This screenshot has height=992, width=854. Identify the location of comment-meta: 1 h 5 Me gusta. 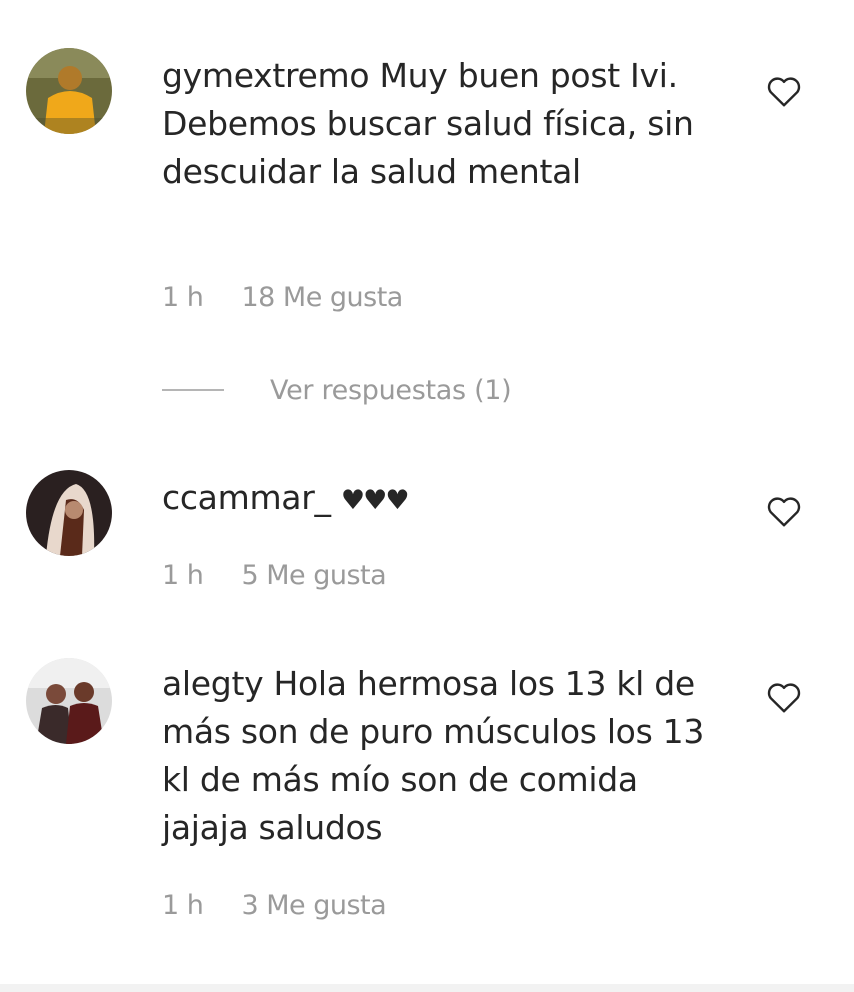
(289, 575).